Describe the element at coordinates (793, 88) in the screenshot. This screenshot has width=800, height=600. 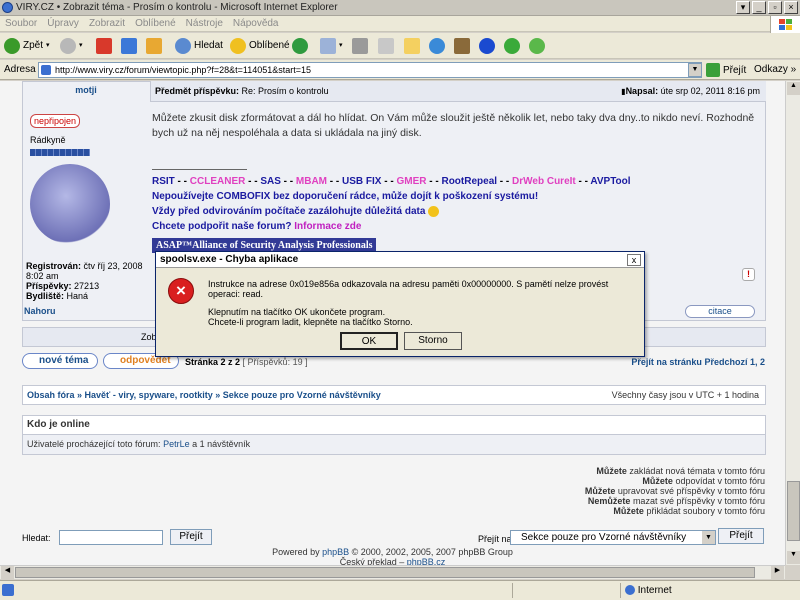
I see `scroll-up-icon: ▲` at that location.